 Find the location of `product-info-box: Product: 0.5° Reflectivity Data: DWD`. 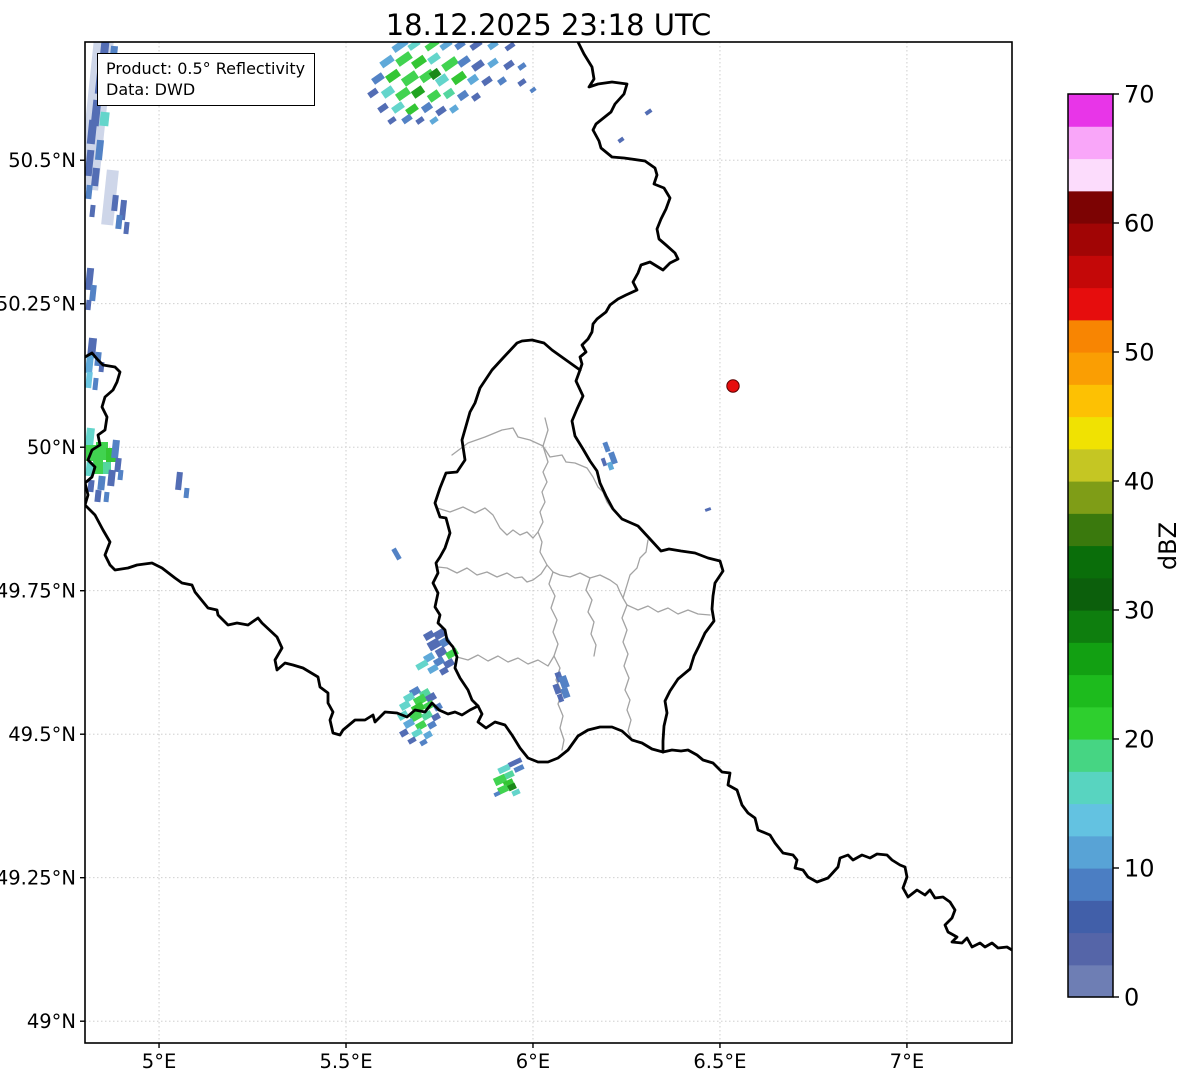

product-info-box: Product: 0.5° Reflectivity Data: DWD is located at coordinates (206, 79).